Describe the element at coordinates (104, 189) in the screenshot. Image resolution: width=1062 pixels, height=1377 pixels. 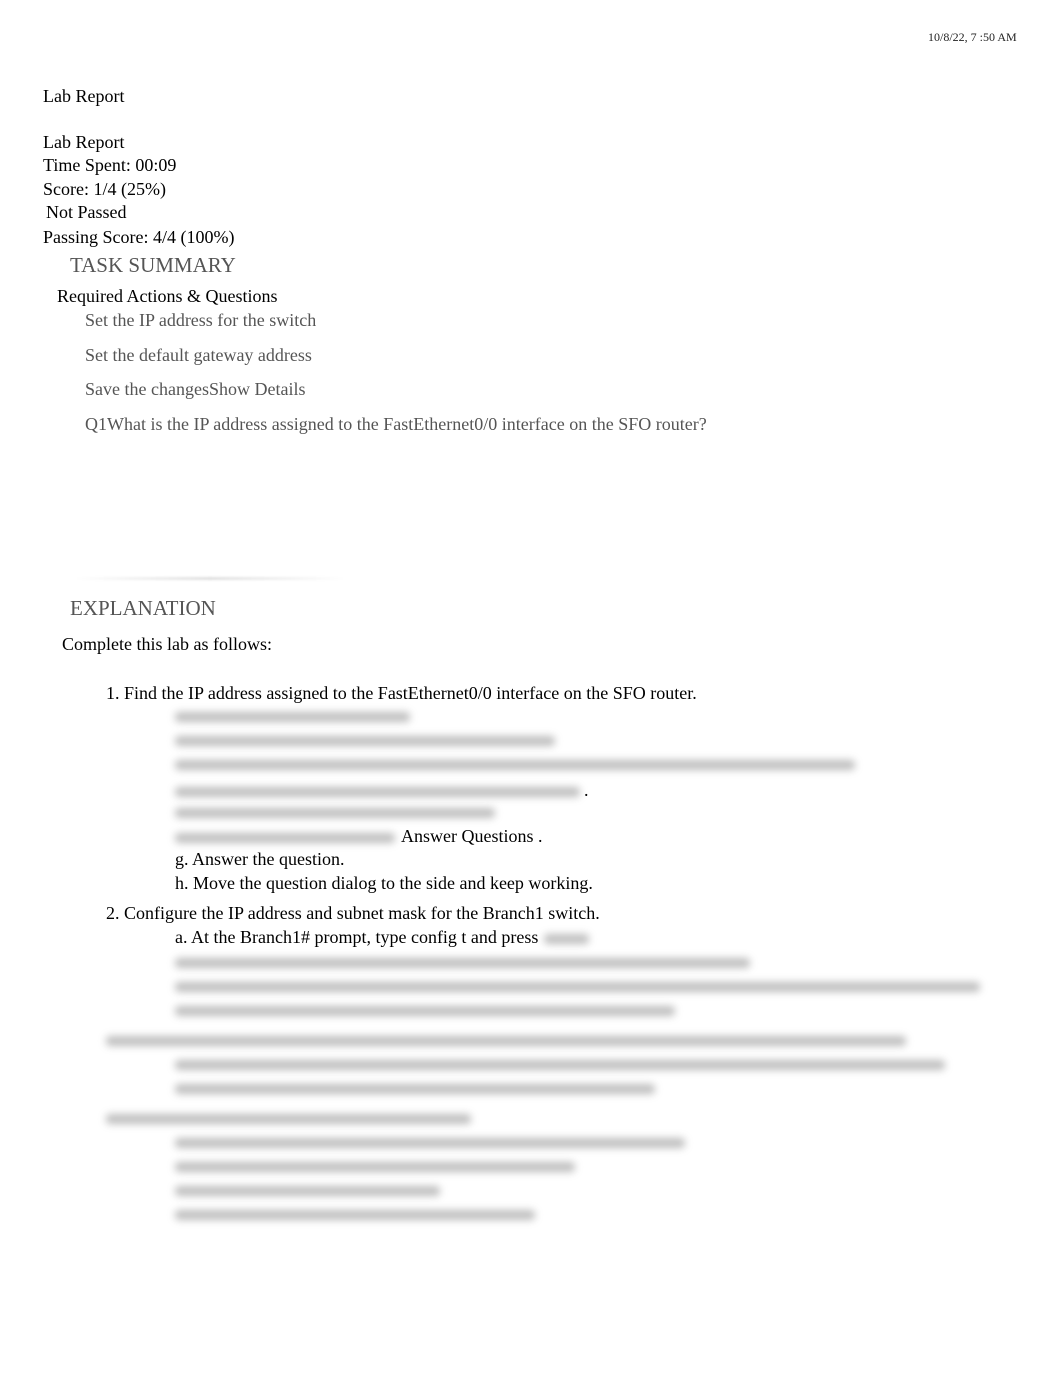
I see `score: Score: 1/4 (25%)` at that location.